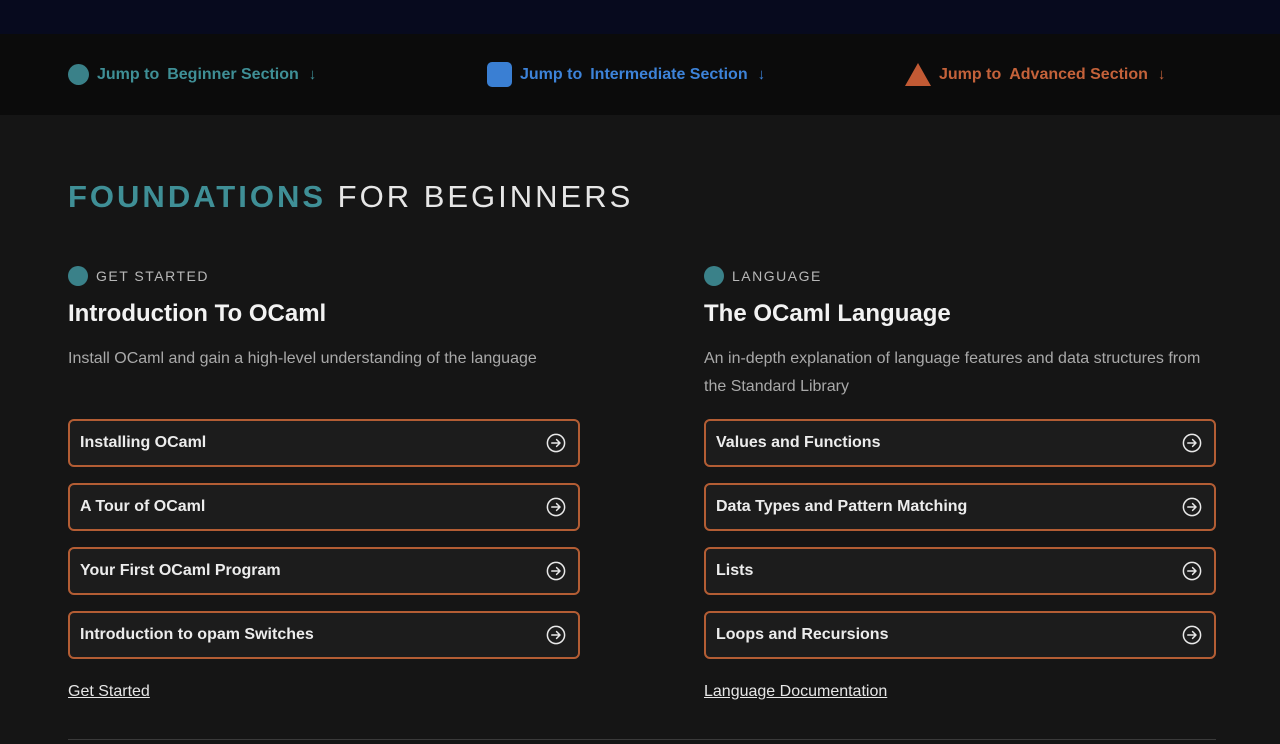 The width and height of the screenshot is (1280, 744). What do you see at coordinates (324, 443) in the screenshot?
I see `tutorial-link-installing-ocaml: Installing OCaml` at bounding box center [324, 443].